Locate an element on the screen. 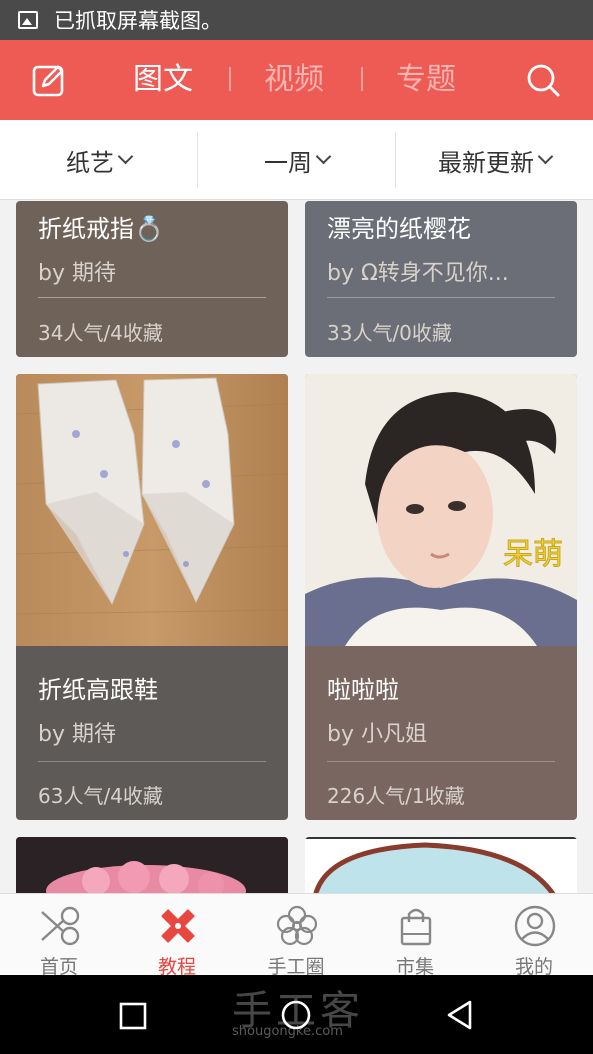  status-text: 已抓取屏幕截图。 is located at coordinates (138, 21).